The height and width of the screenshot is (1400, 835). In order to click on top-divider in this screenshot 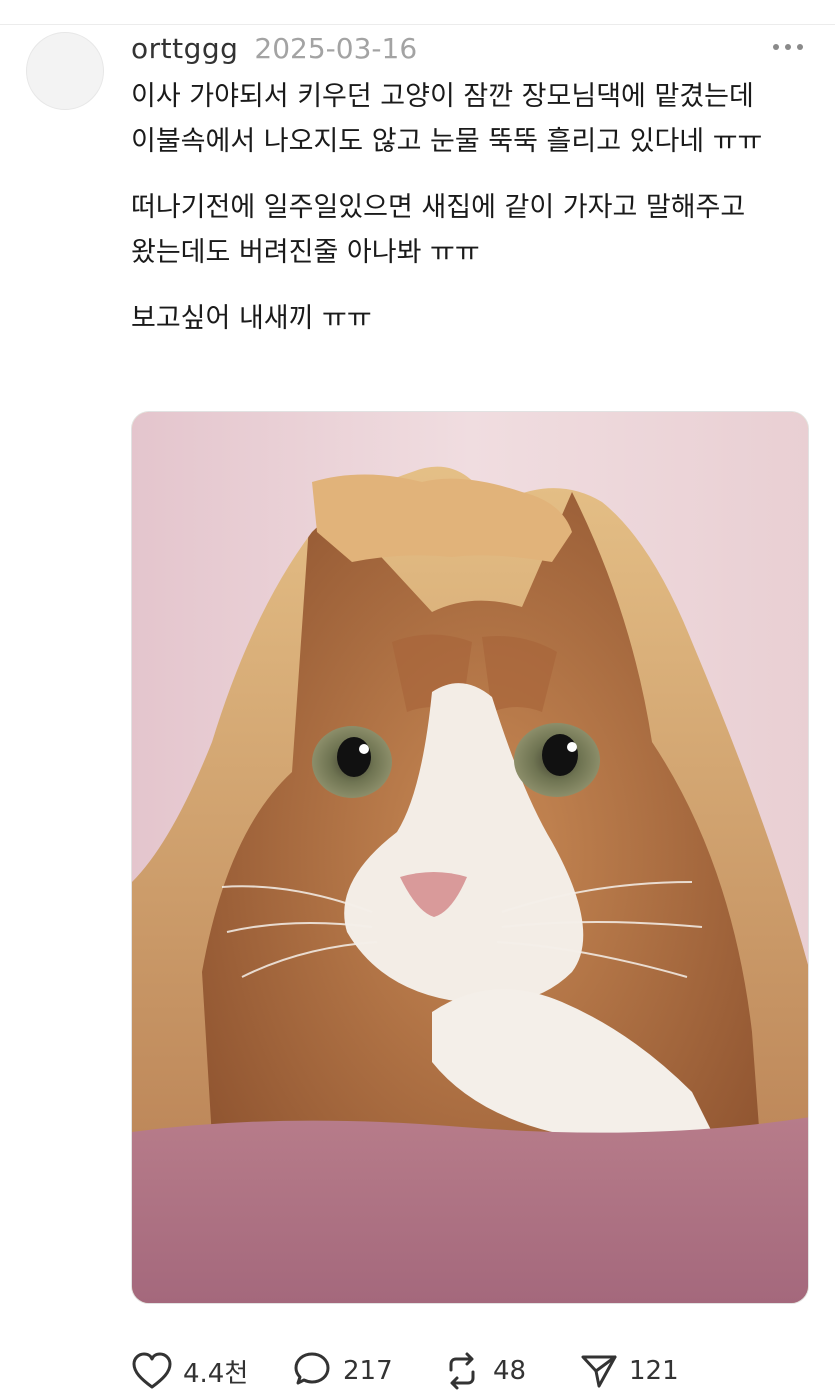, I will do `click(417, 24)`.